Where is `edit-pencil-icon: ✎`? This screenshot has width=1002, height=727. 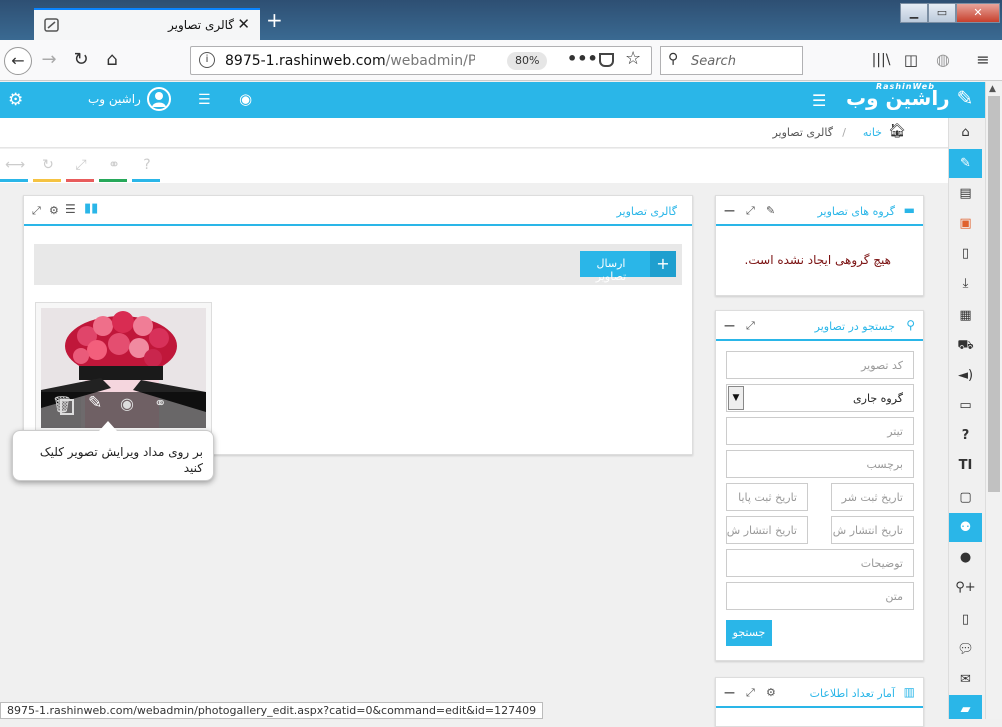 edit-pencil-icon: ✎ is located at coordinates (95, 403).